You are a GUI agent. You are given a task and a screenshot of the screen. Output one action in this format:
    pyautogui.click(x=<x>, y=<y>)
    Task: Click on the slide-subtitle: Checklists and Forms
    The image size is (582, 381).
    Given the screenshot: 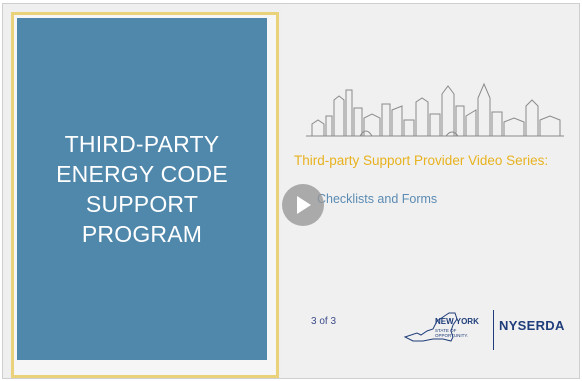 What is the action you would take?
    pyautogui.click(x=377, y=199)
    